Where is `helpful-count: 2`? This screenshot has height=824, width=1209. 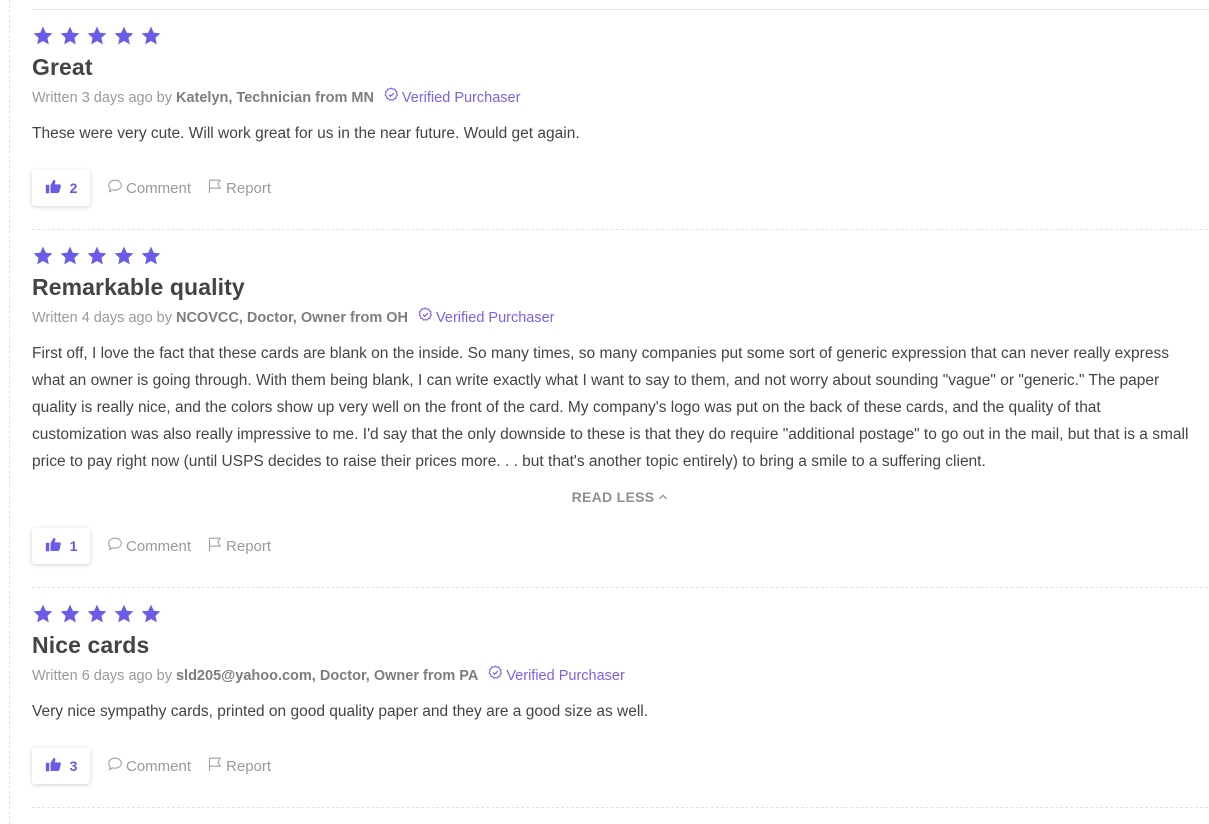 helpful-count: 2 is located at coordinates (73, 188).